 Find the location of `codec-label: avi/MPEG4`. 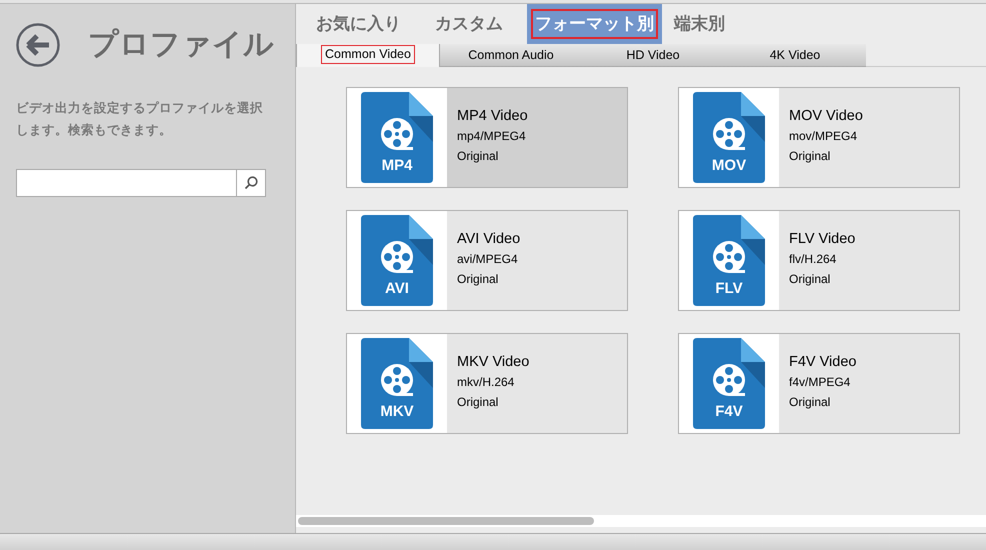

codec-label: avi/MPEG4 is located at coordinates (487, 259).